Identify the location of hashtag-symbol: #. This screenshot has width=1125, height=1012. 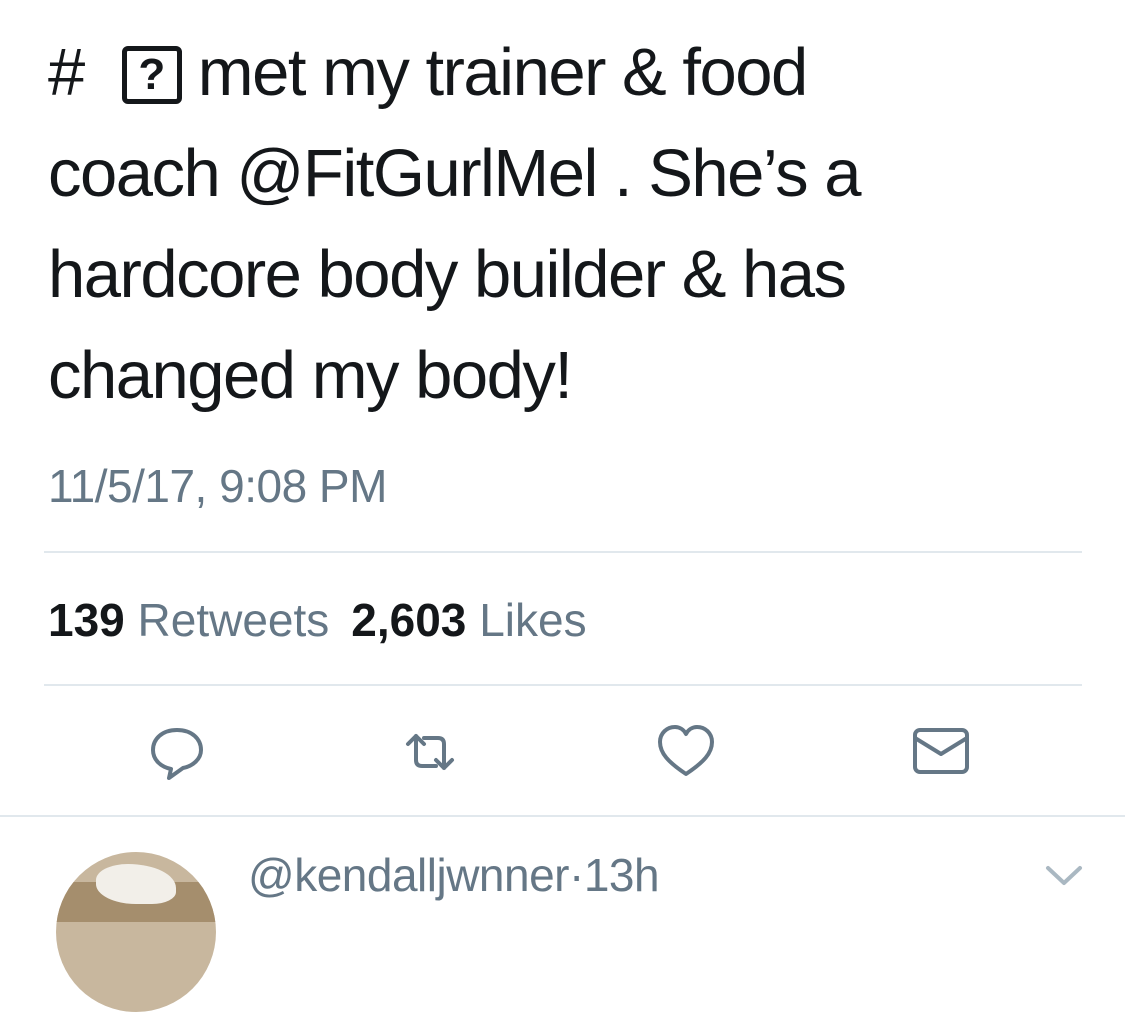
(66, 72).